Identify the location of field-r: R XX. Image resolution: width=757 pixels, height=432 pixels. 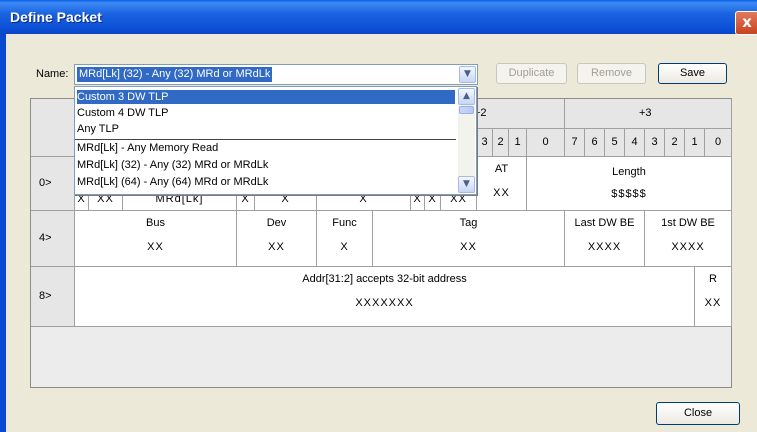
(713, 297).